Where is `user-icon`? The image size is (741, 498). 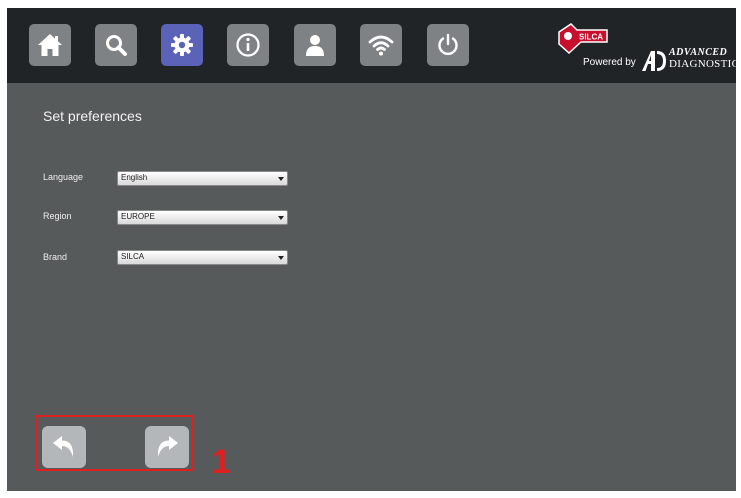
user-icon is located at coordinates (315, 45).